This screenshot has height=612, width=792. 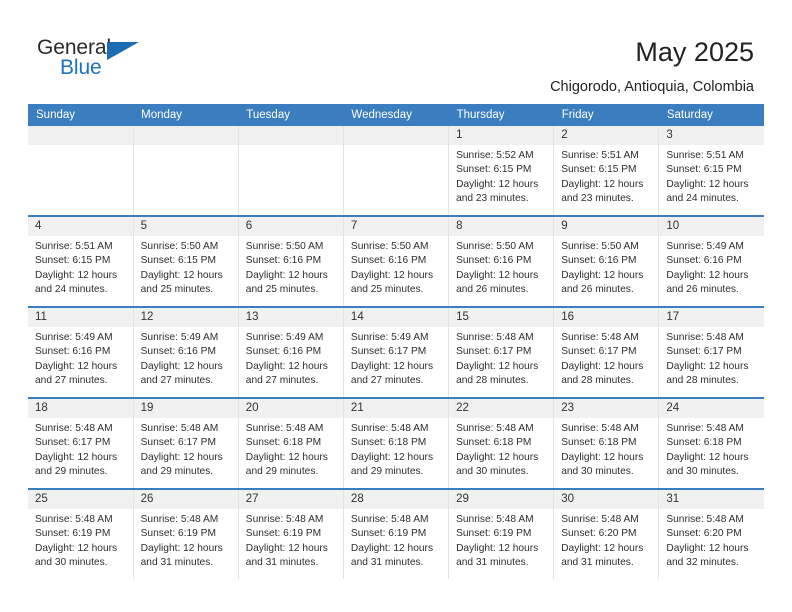 I want to click on daylight-text-line2: and 26 minutes., so click(x=702, y=290).